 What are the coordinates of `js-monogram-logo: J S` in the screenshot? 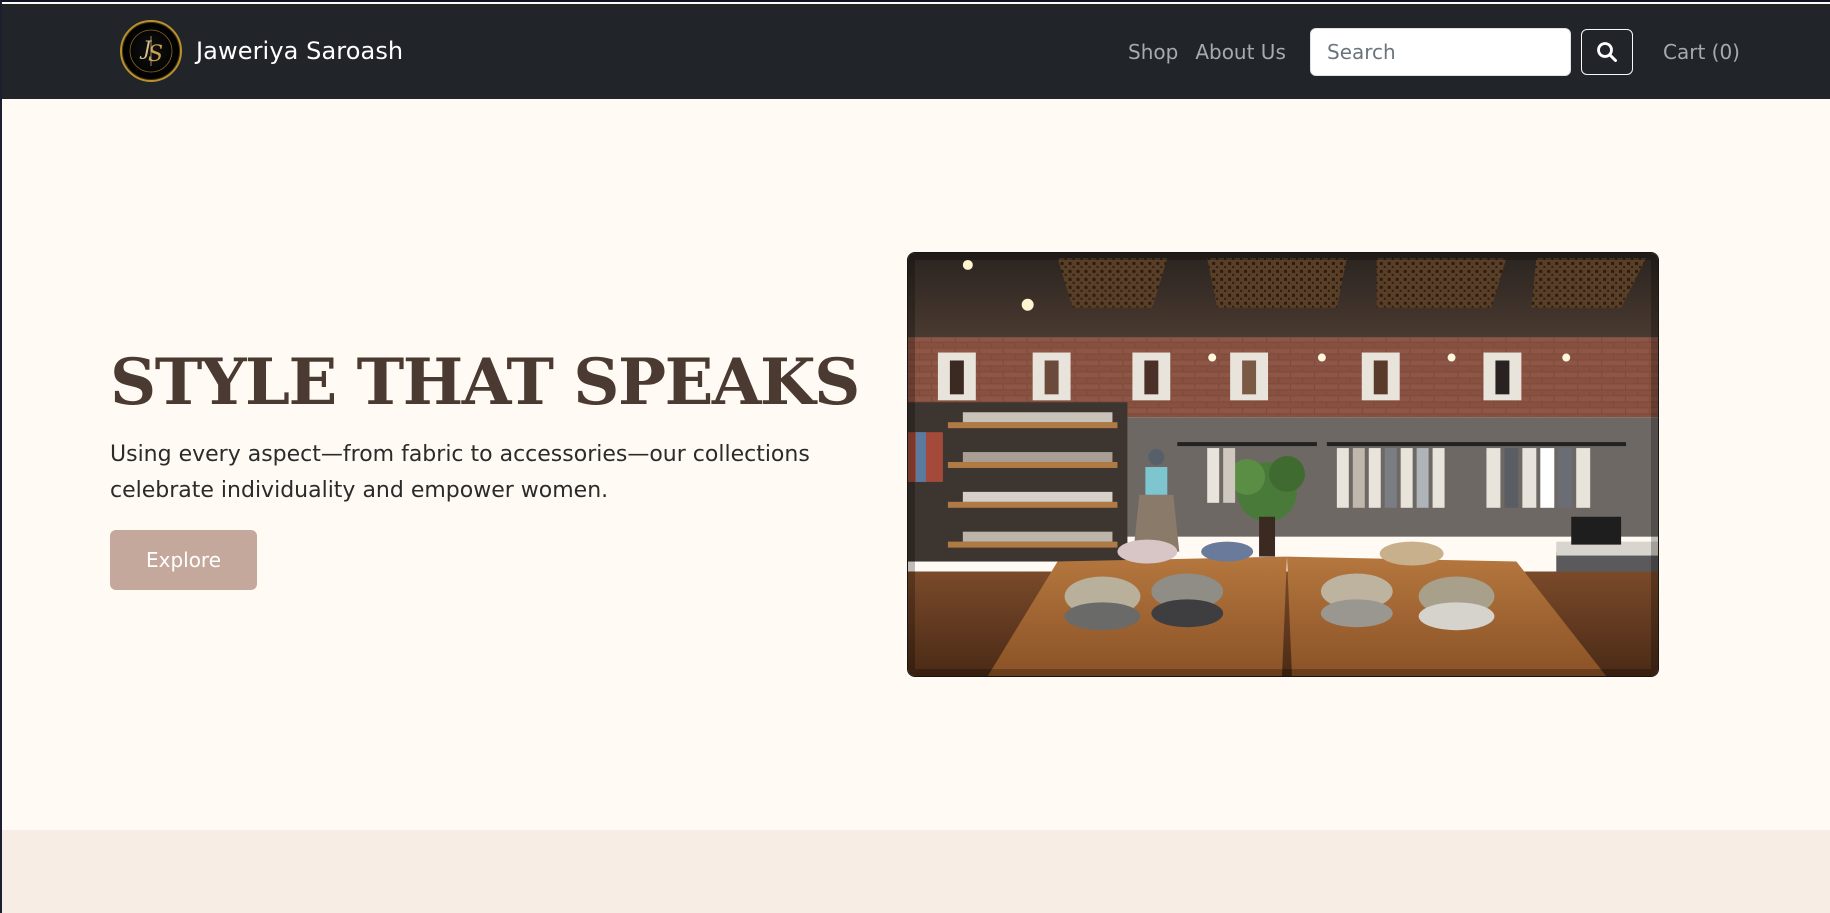 It's located at (151, 51).